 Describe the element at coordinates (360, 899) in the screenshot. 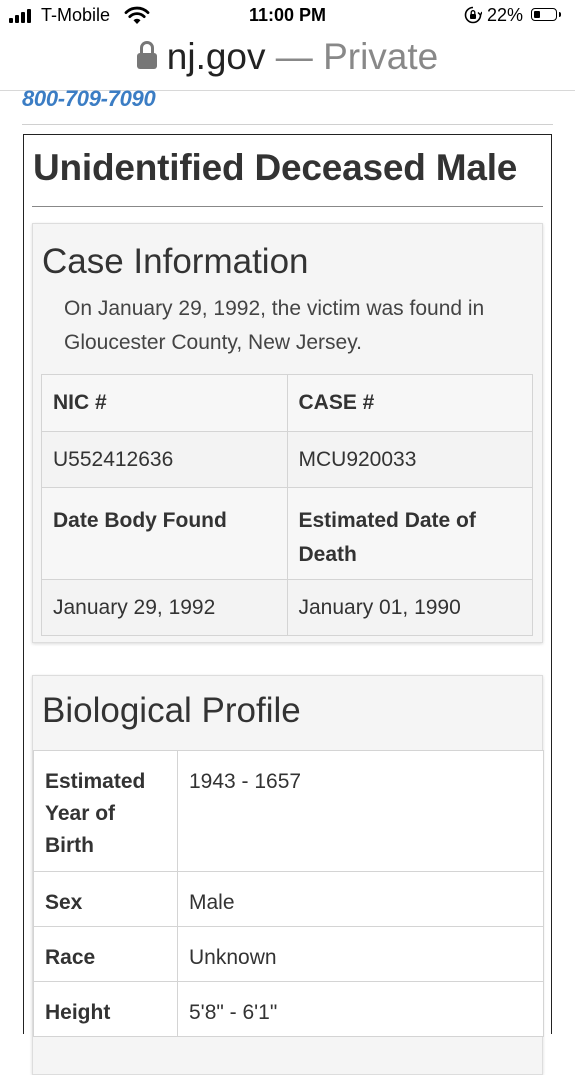

I see `bio-value: Male` at that location.